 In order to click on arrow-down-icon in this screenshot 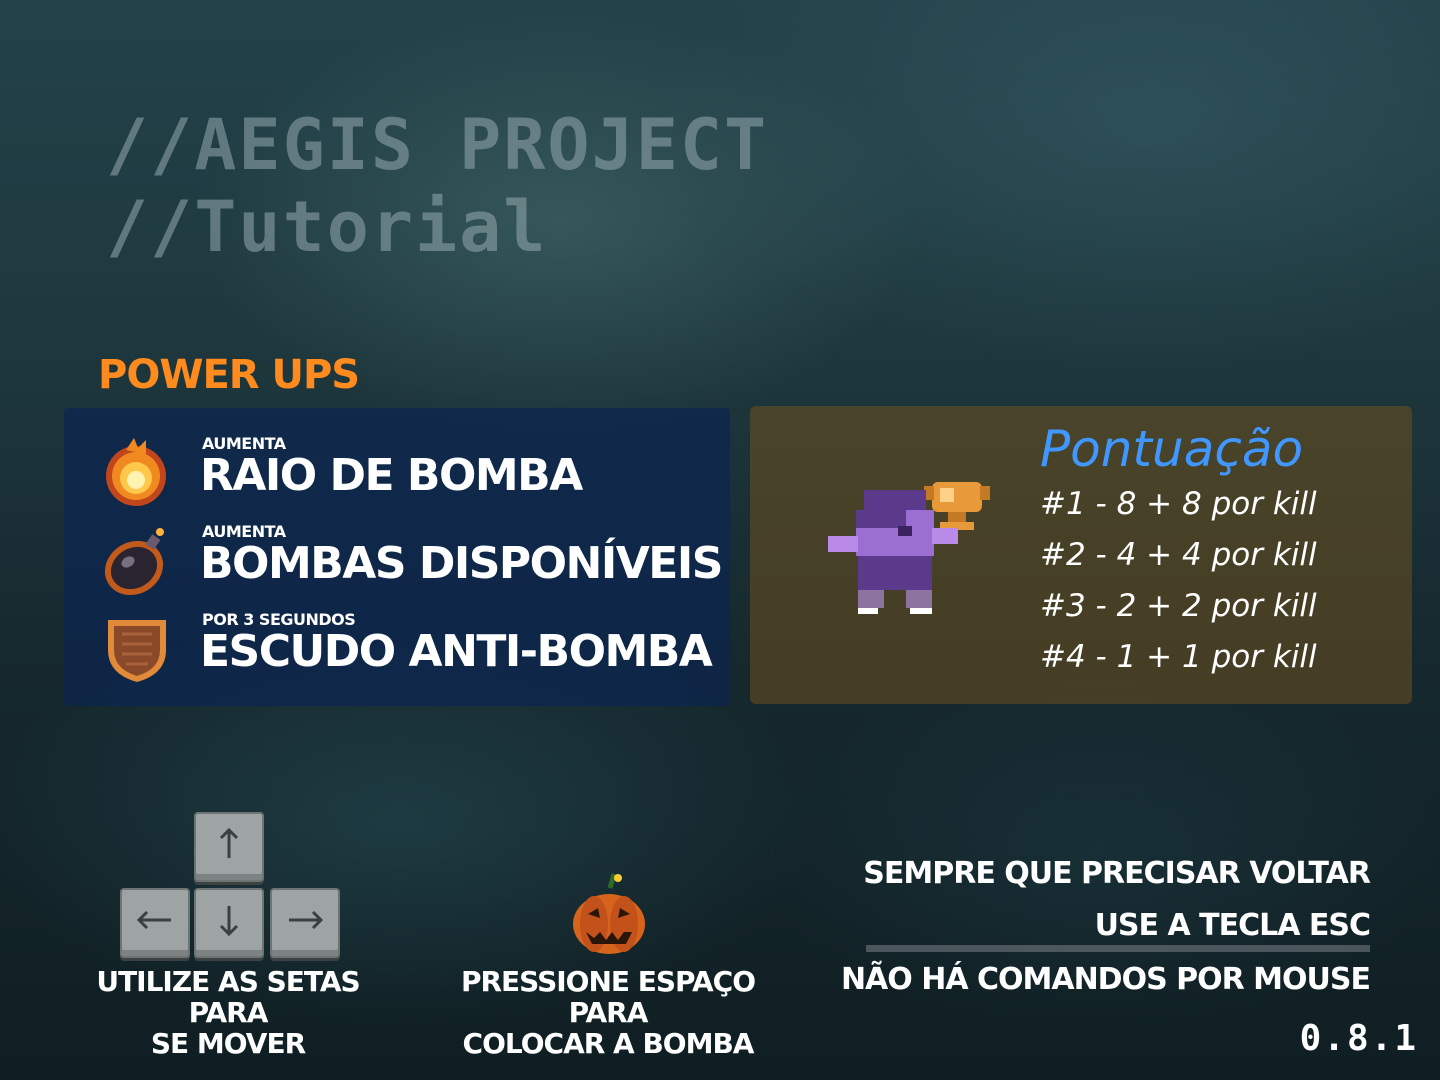, I will do `click(229, 921)`.